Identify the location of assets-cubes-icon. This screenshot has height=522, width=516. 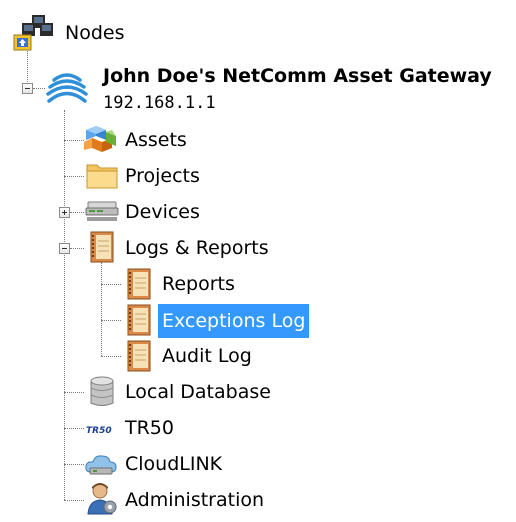
(100, 139).